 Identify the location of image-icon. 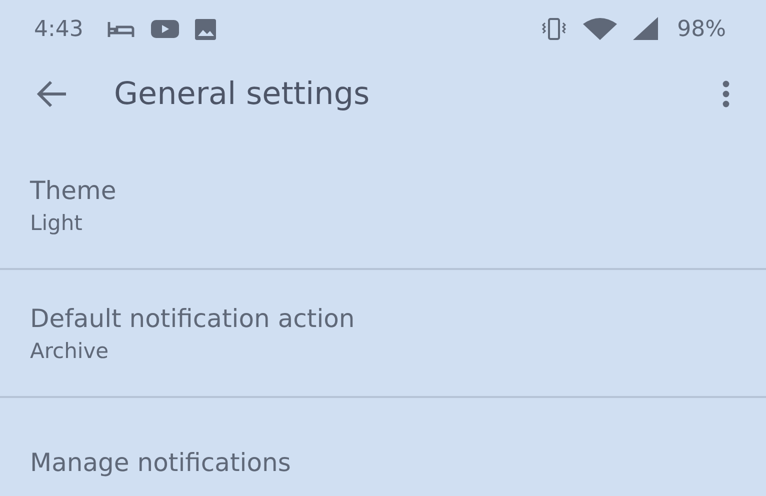
(205, 29).